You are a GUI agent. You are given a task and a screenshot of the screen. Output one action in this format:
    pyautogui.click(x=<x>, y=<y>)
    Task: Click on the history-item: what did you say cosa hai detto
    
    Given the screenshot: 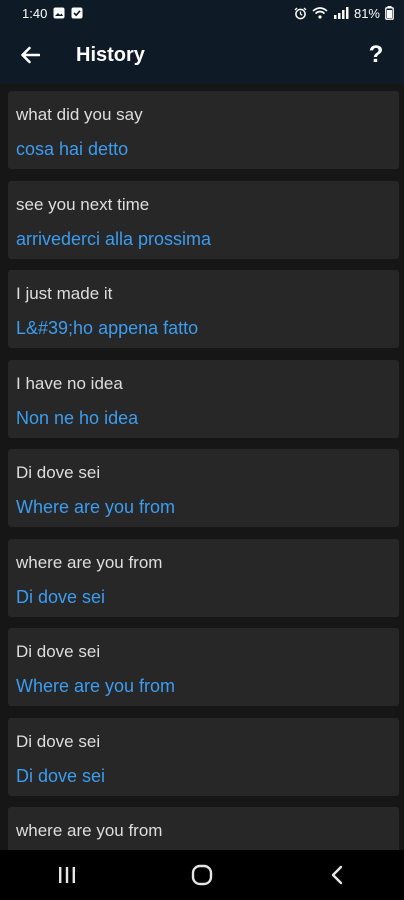 What is the action you would take?
    pyautogui.click(x=203, y=130)
    